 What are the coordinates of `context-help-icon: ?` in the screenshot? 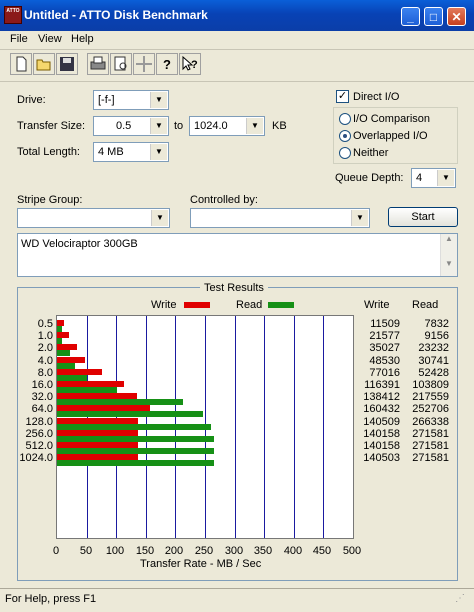 It's located at (190, 64).